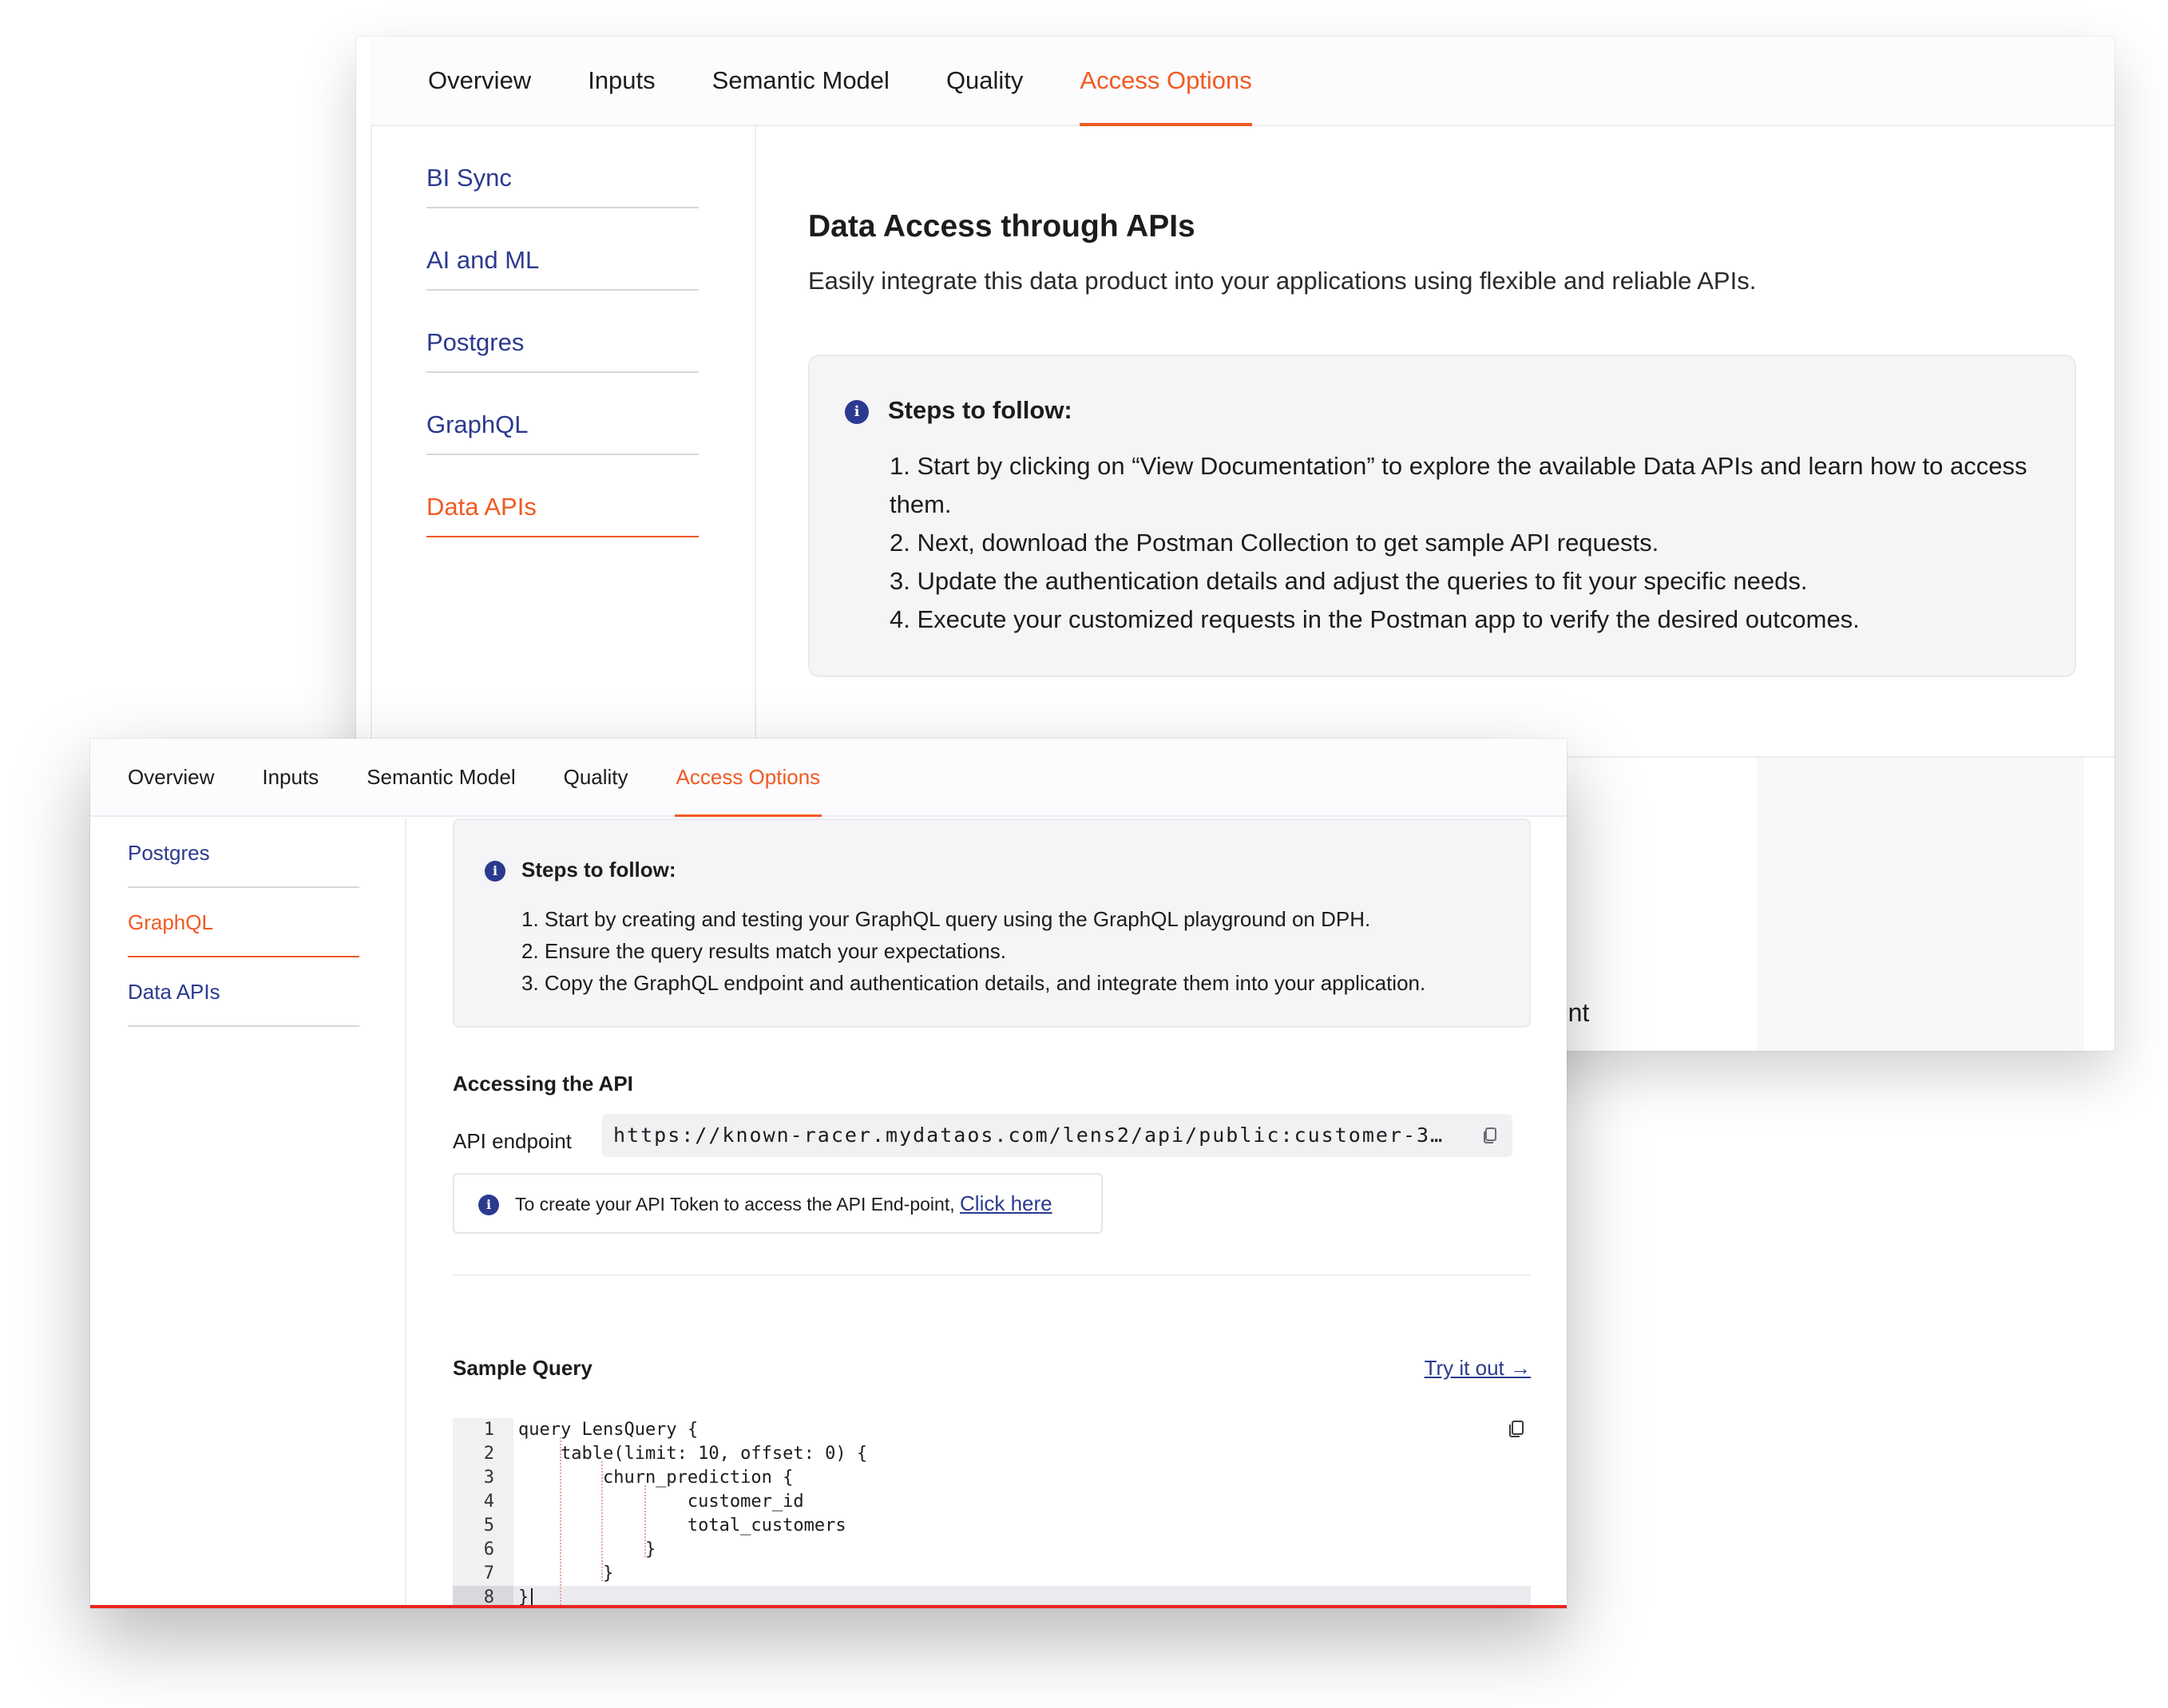 Image resolution: width=2168 pixels, height=1708 pixels. Describe the element at coordinates (992, 1596) in the screenshot. I see `code-line-current: 8}` at that location.